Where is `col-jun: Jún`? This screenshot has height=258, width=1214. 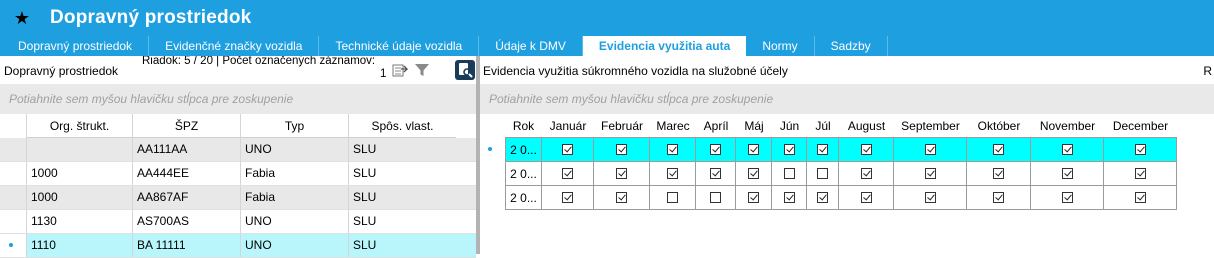
col-jun: Jún is located at coordinates (789, 126).